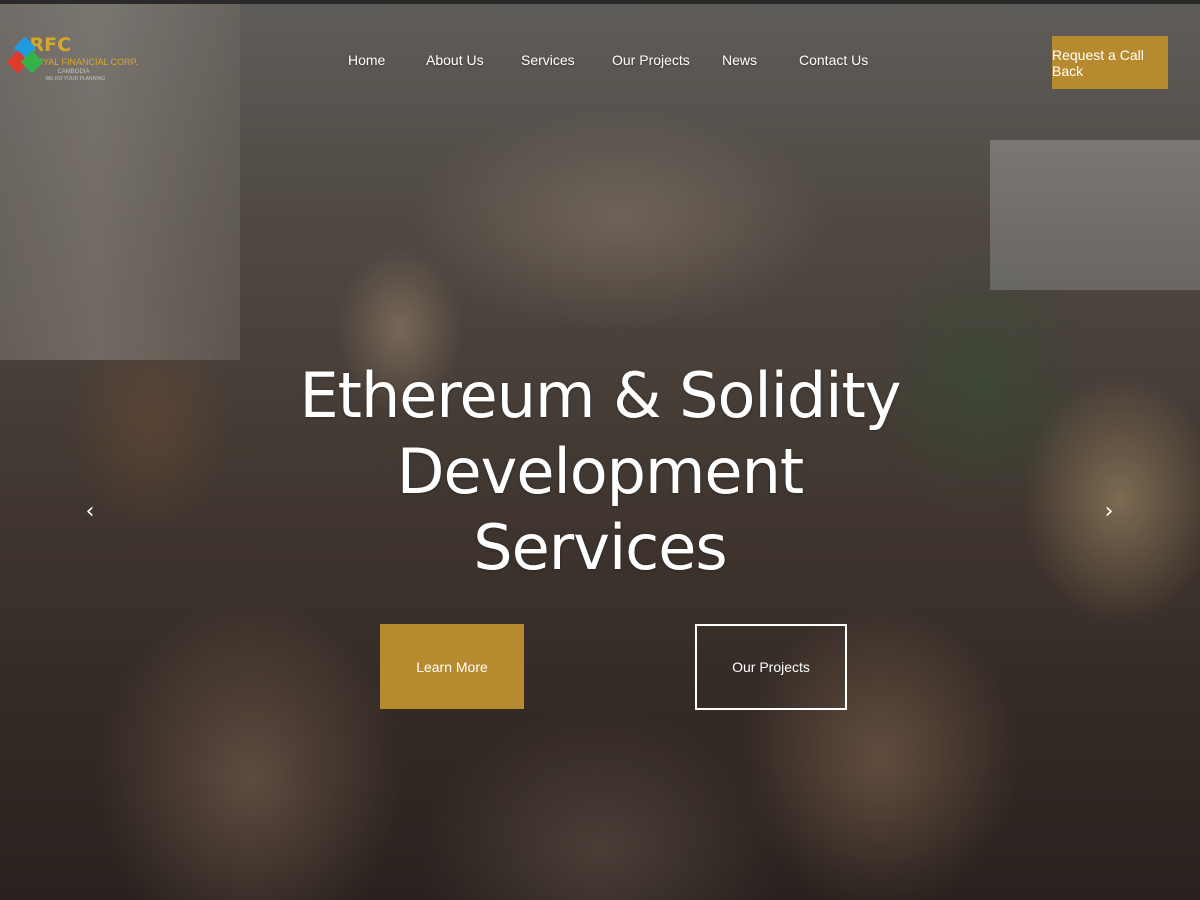  Describe the element at coordinates (83, 62) in the screenshot. I see `logo-company-name: ROYAL FINANCIAL CORP.` at that location.